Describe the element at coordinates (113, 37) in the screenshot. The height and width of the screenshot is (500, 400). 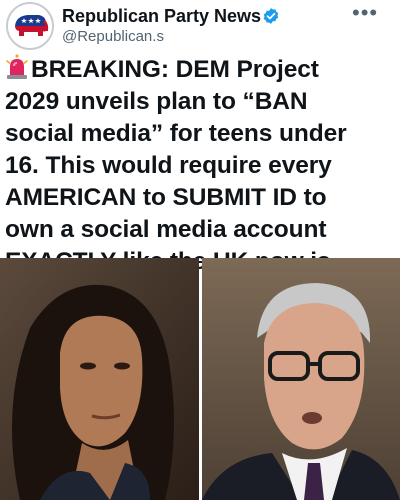
I see `account-handle: @Republican.s` at that location.